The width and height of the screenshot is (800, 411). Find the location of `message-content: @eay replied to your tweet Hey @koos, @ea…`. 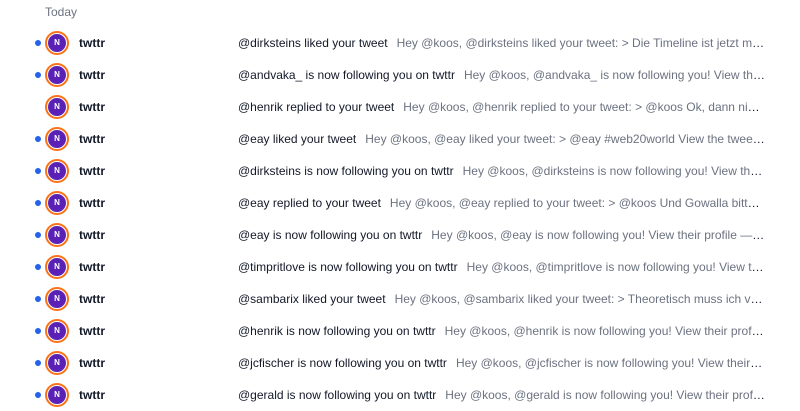

message-content: @eay replied to your tweet Hey @koos, @ea… is located at coordinates (501, 203).